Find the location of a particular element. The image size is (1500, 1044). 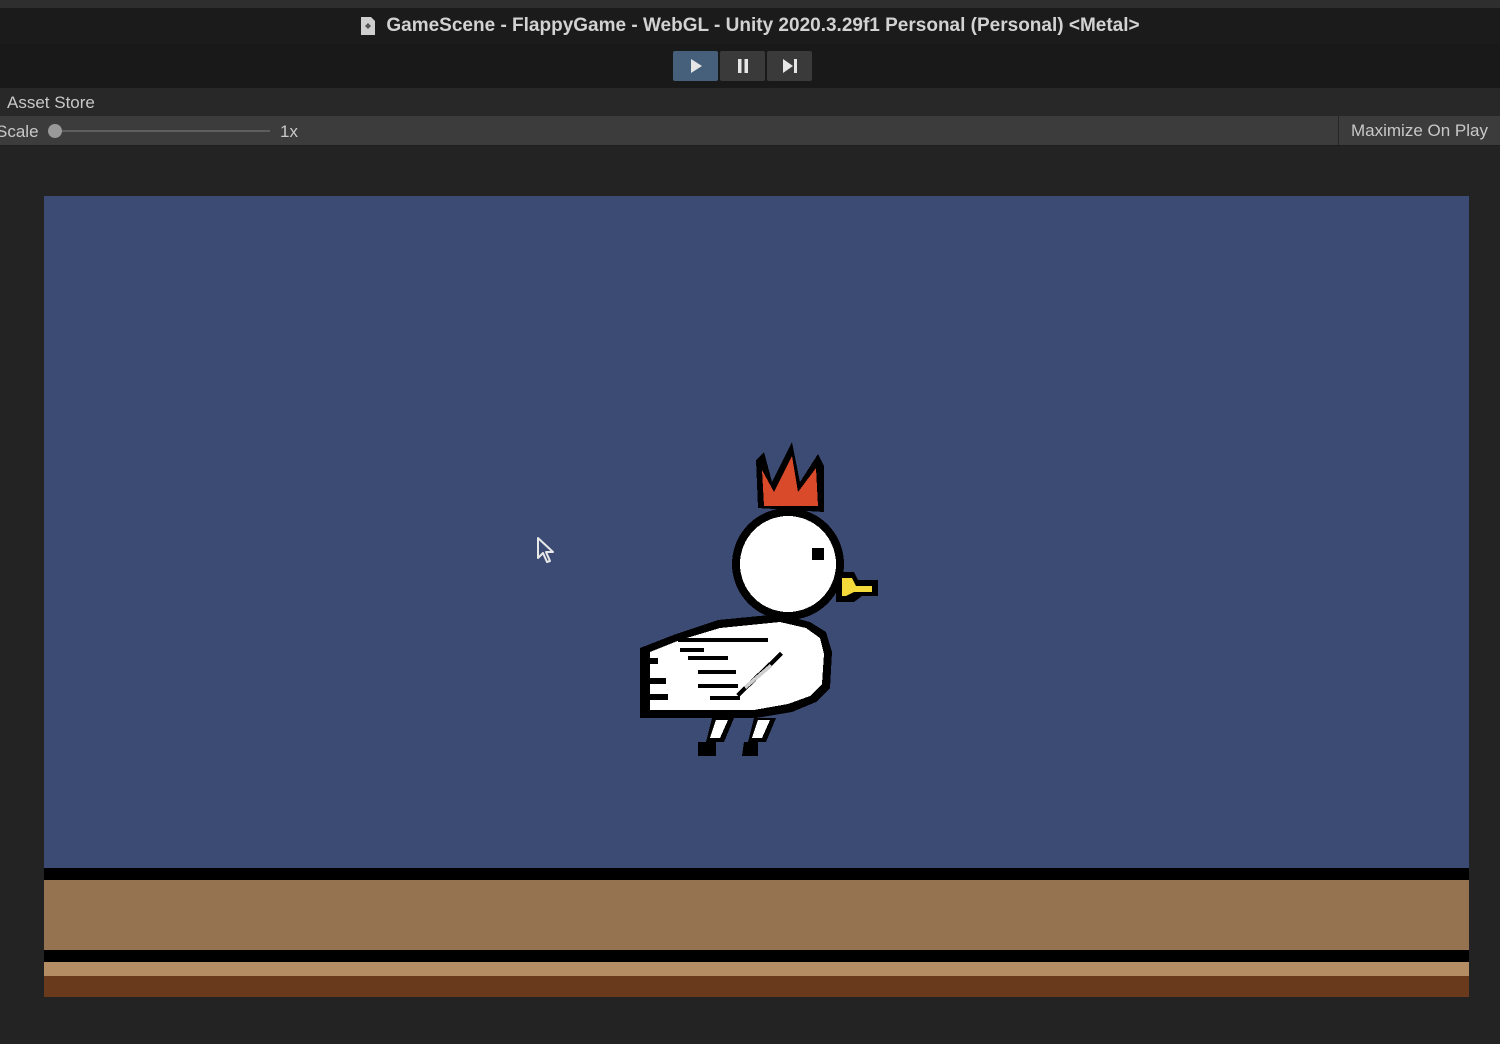

ground-outline is located at coordinates (756, 874).